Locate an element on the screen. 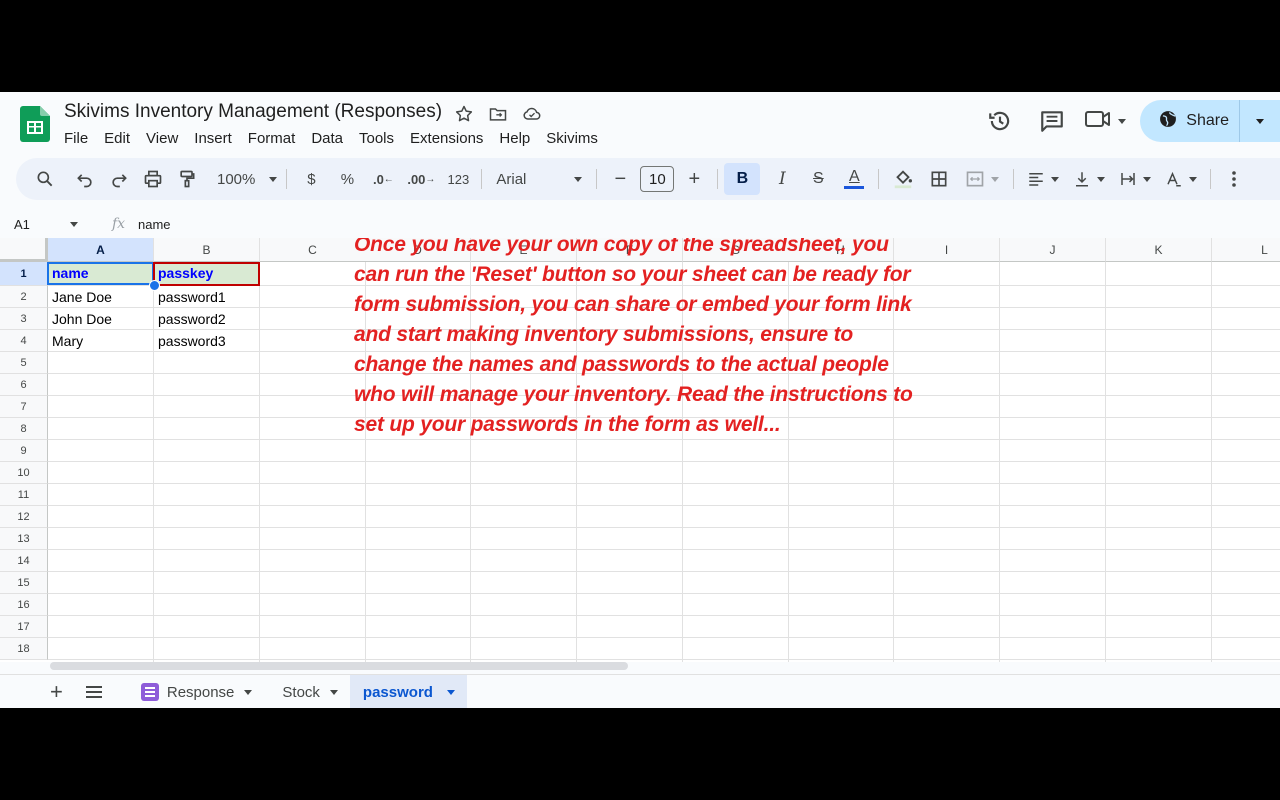  font-family-select: Arial is located at coordinates (539, 179).